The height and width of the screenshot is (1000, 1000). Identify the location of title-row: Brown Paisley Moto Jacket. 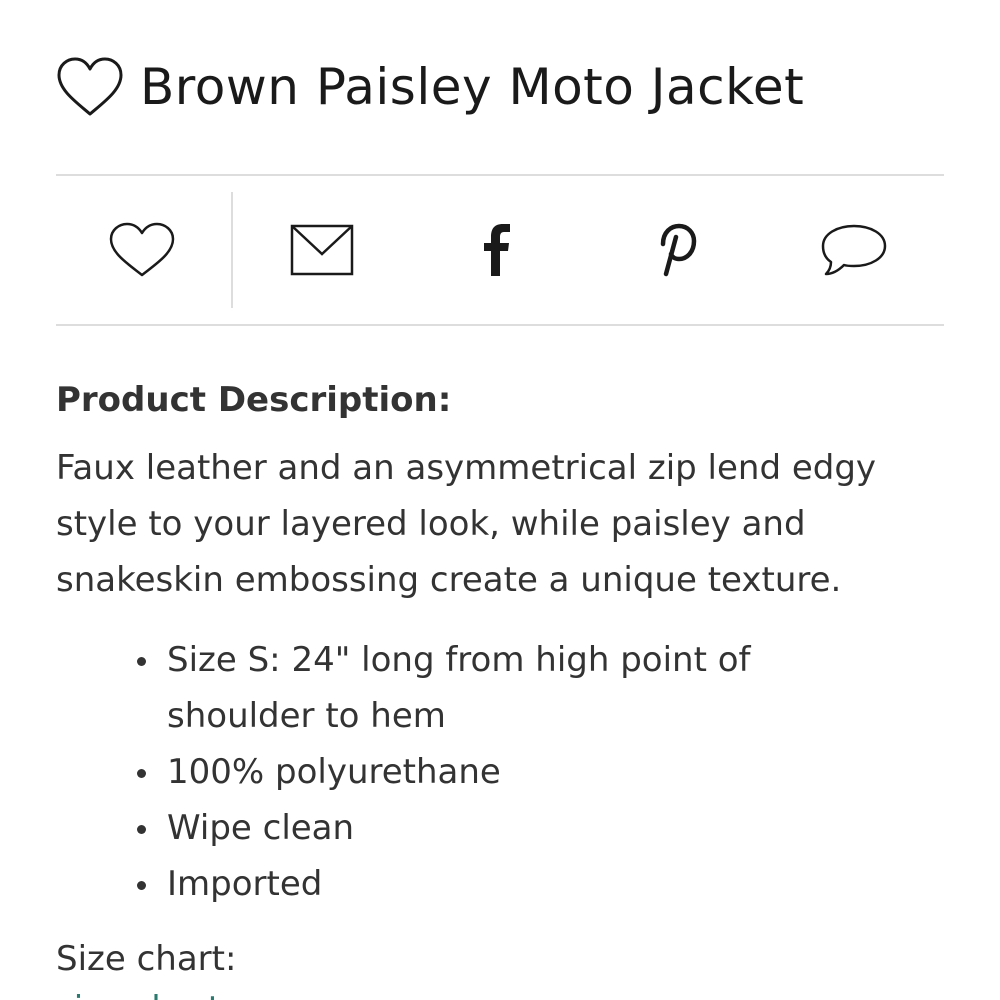
(430, 87).